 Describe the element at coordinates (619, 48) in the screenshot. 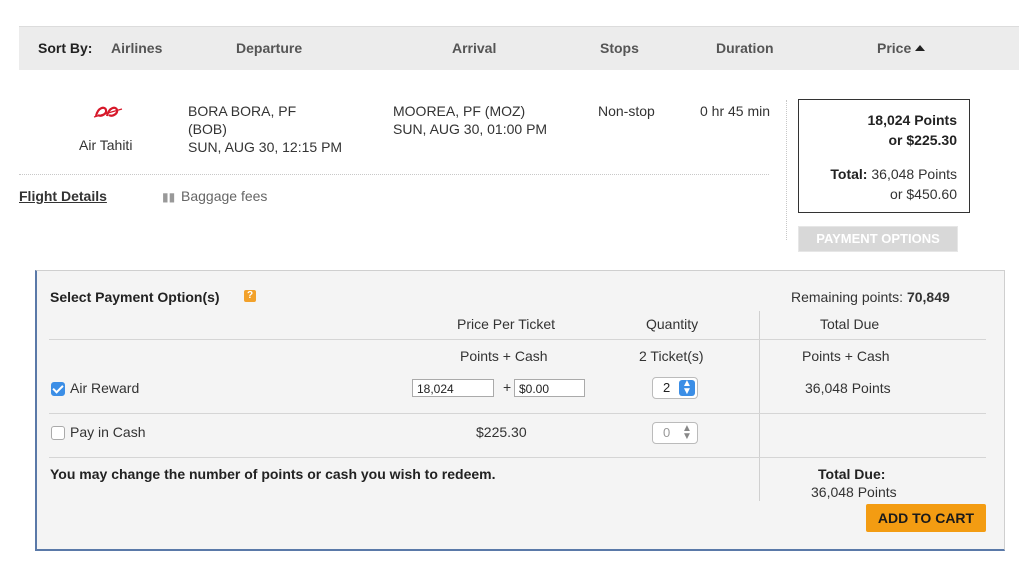

I see `sort-stops: Stops` at that location.